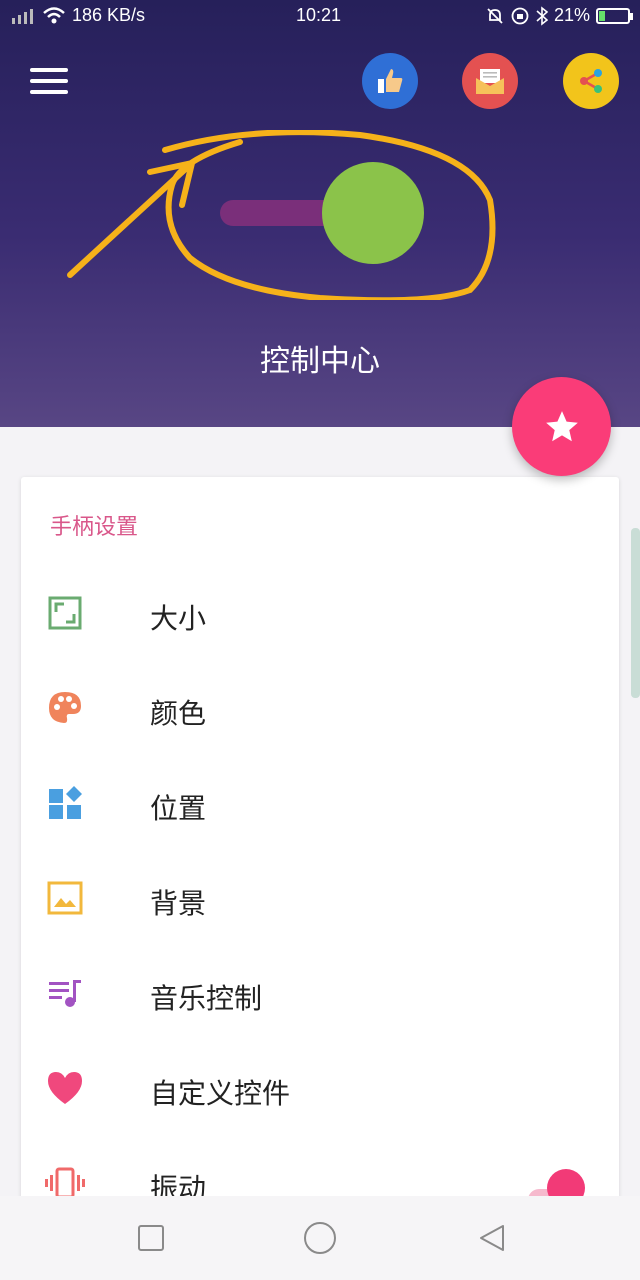 This screenshot has width=640, height=1280. Describe the element at coordinates (320, 613) in the screenshot. I see `setting-size: 大小` at that location.